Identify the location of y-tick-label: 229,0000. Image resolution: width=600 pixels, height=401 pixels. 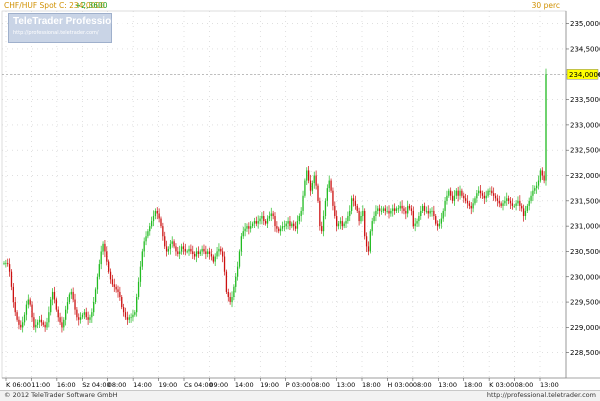
(585, 328).